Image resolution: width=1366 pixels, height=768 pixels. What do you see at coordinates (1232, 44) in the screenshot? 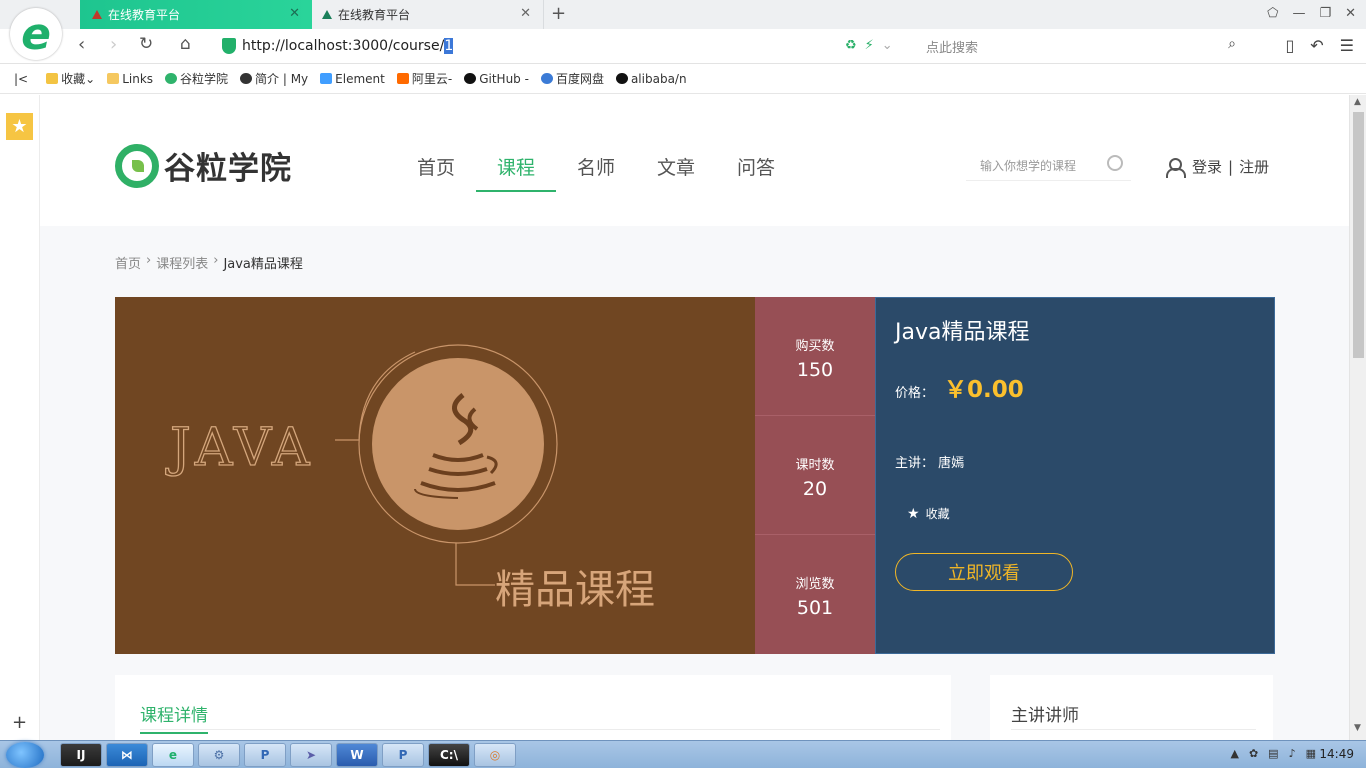
I see `search-icon: ⌕` at bounding box center [1232, 44].